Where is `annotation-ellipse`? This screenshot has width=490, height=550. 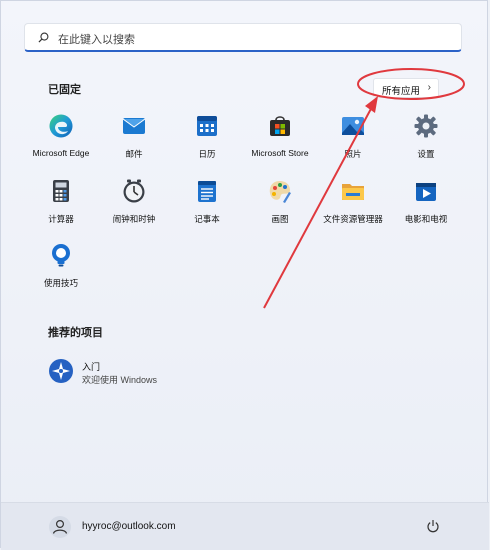 annotation-ellipse is located at coordinates (411, 84).